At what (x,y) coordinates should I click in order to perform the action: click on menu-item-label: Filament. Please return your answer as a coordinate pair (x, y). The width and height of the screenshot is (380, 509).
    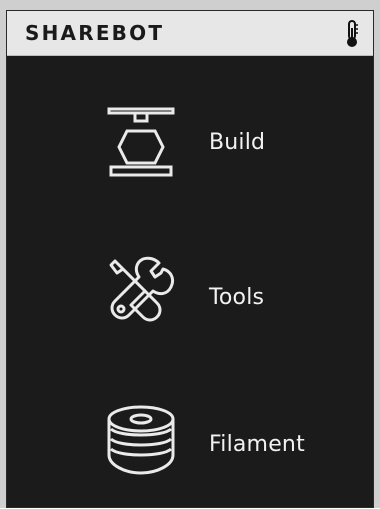
    Looking at the image, I should click on (257, 444).